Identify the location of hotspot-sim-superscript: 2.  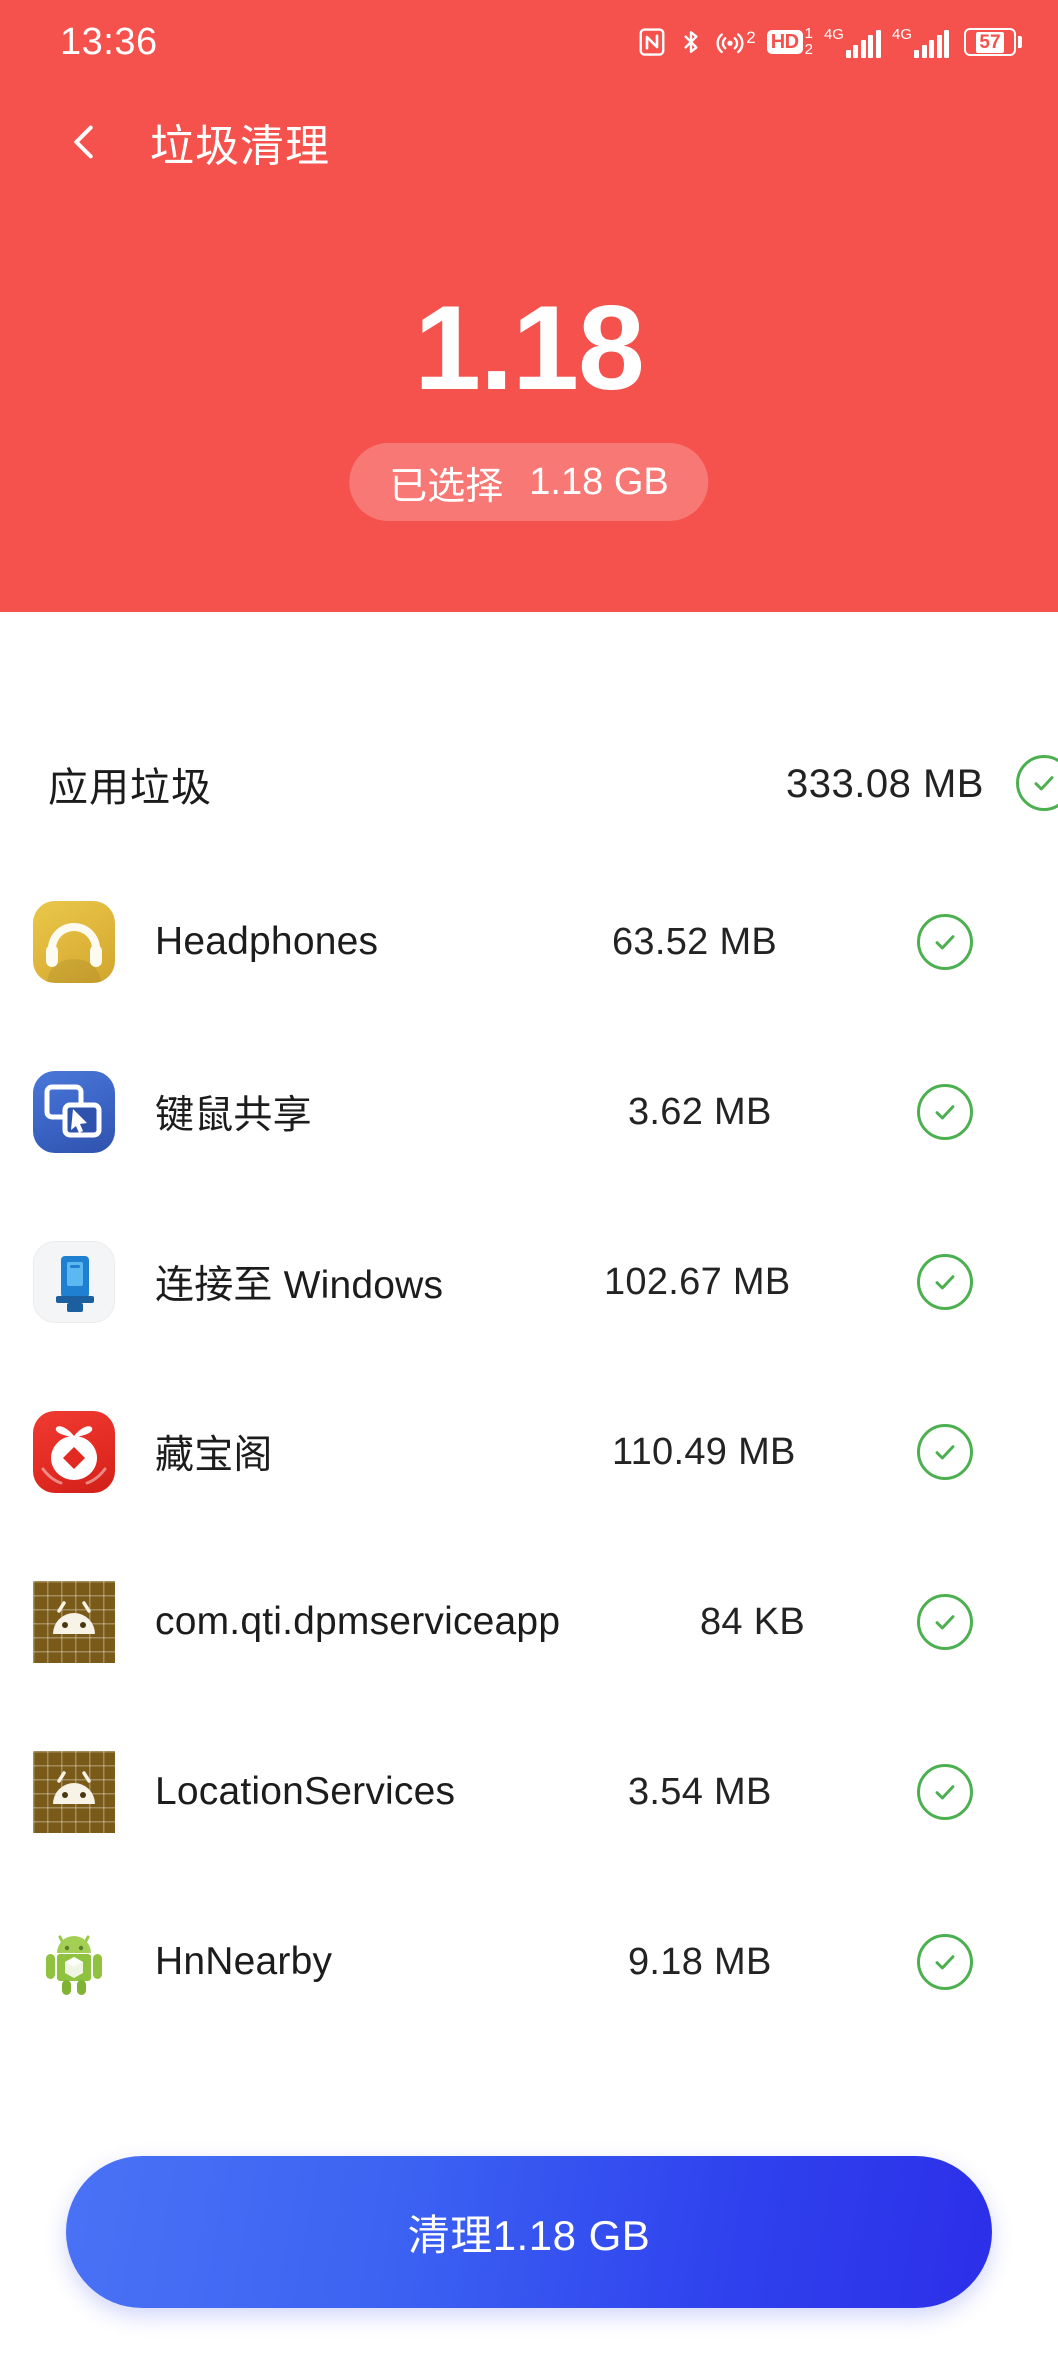
(751, 37).